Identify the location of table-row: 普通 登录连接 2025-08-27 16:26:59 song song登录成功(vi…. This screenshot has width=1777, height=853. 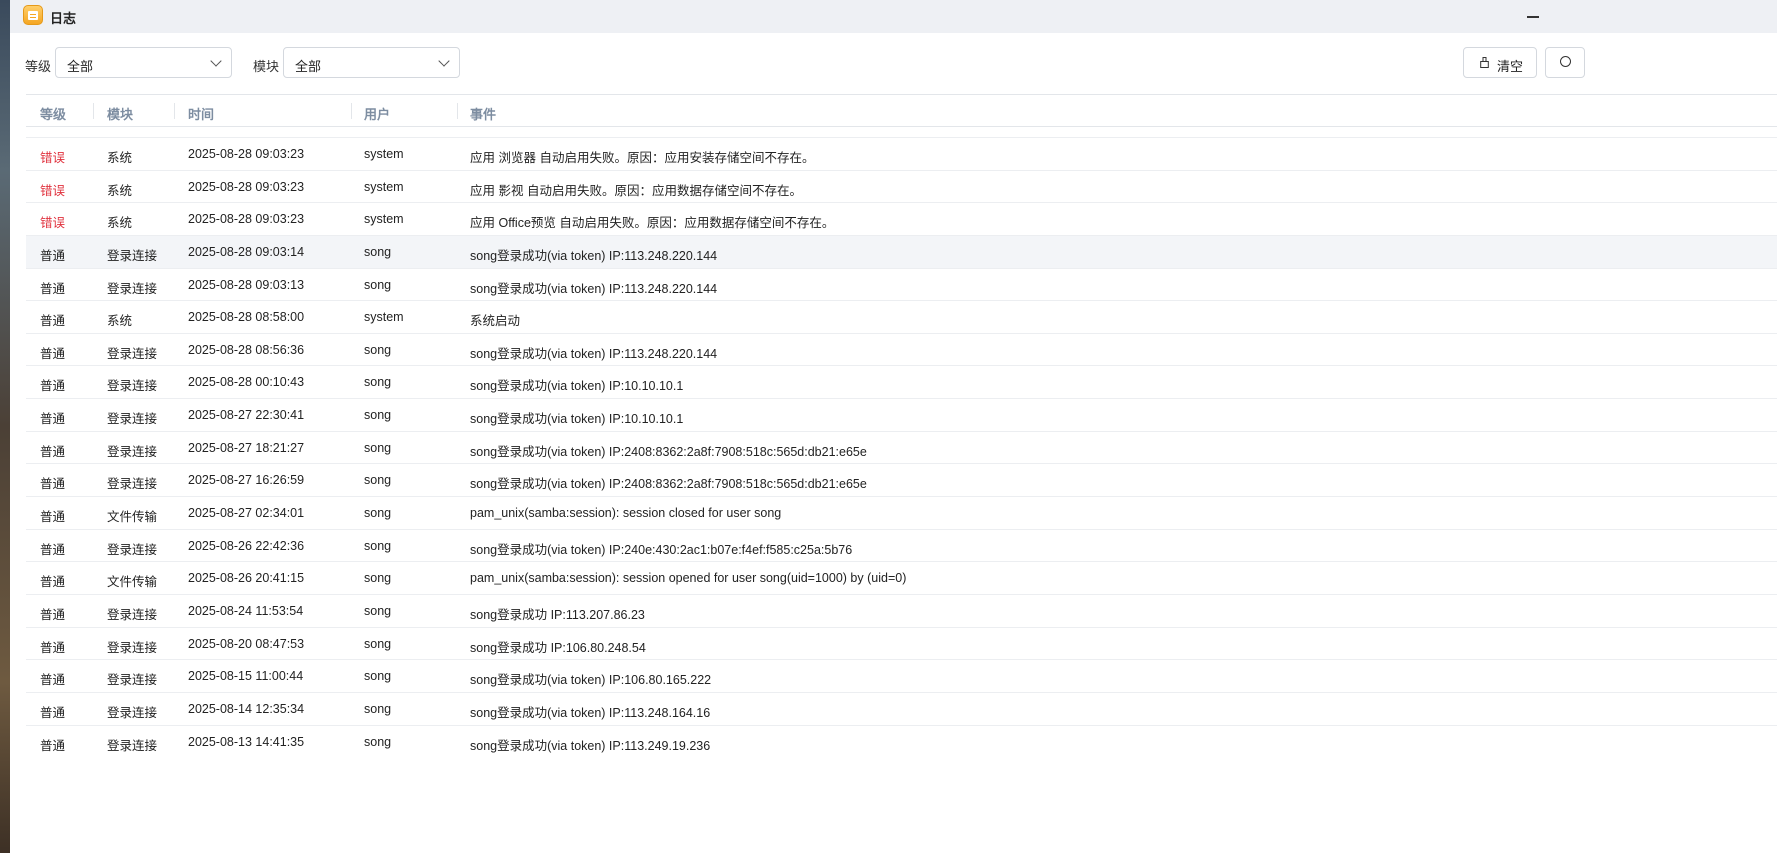
(901, 479).